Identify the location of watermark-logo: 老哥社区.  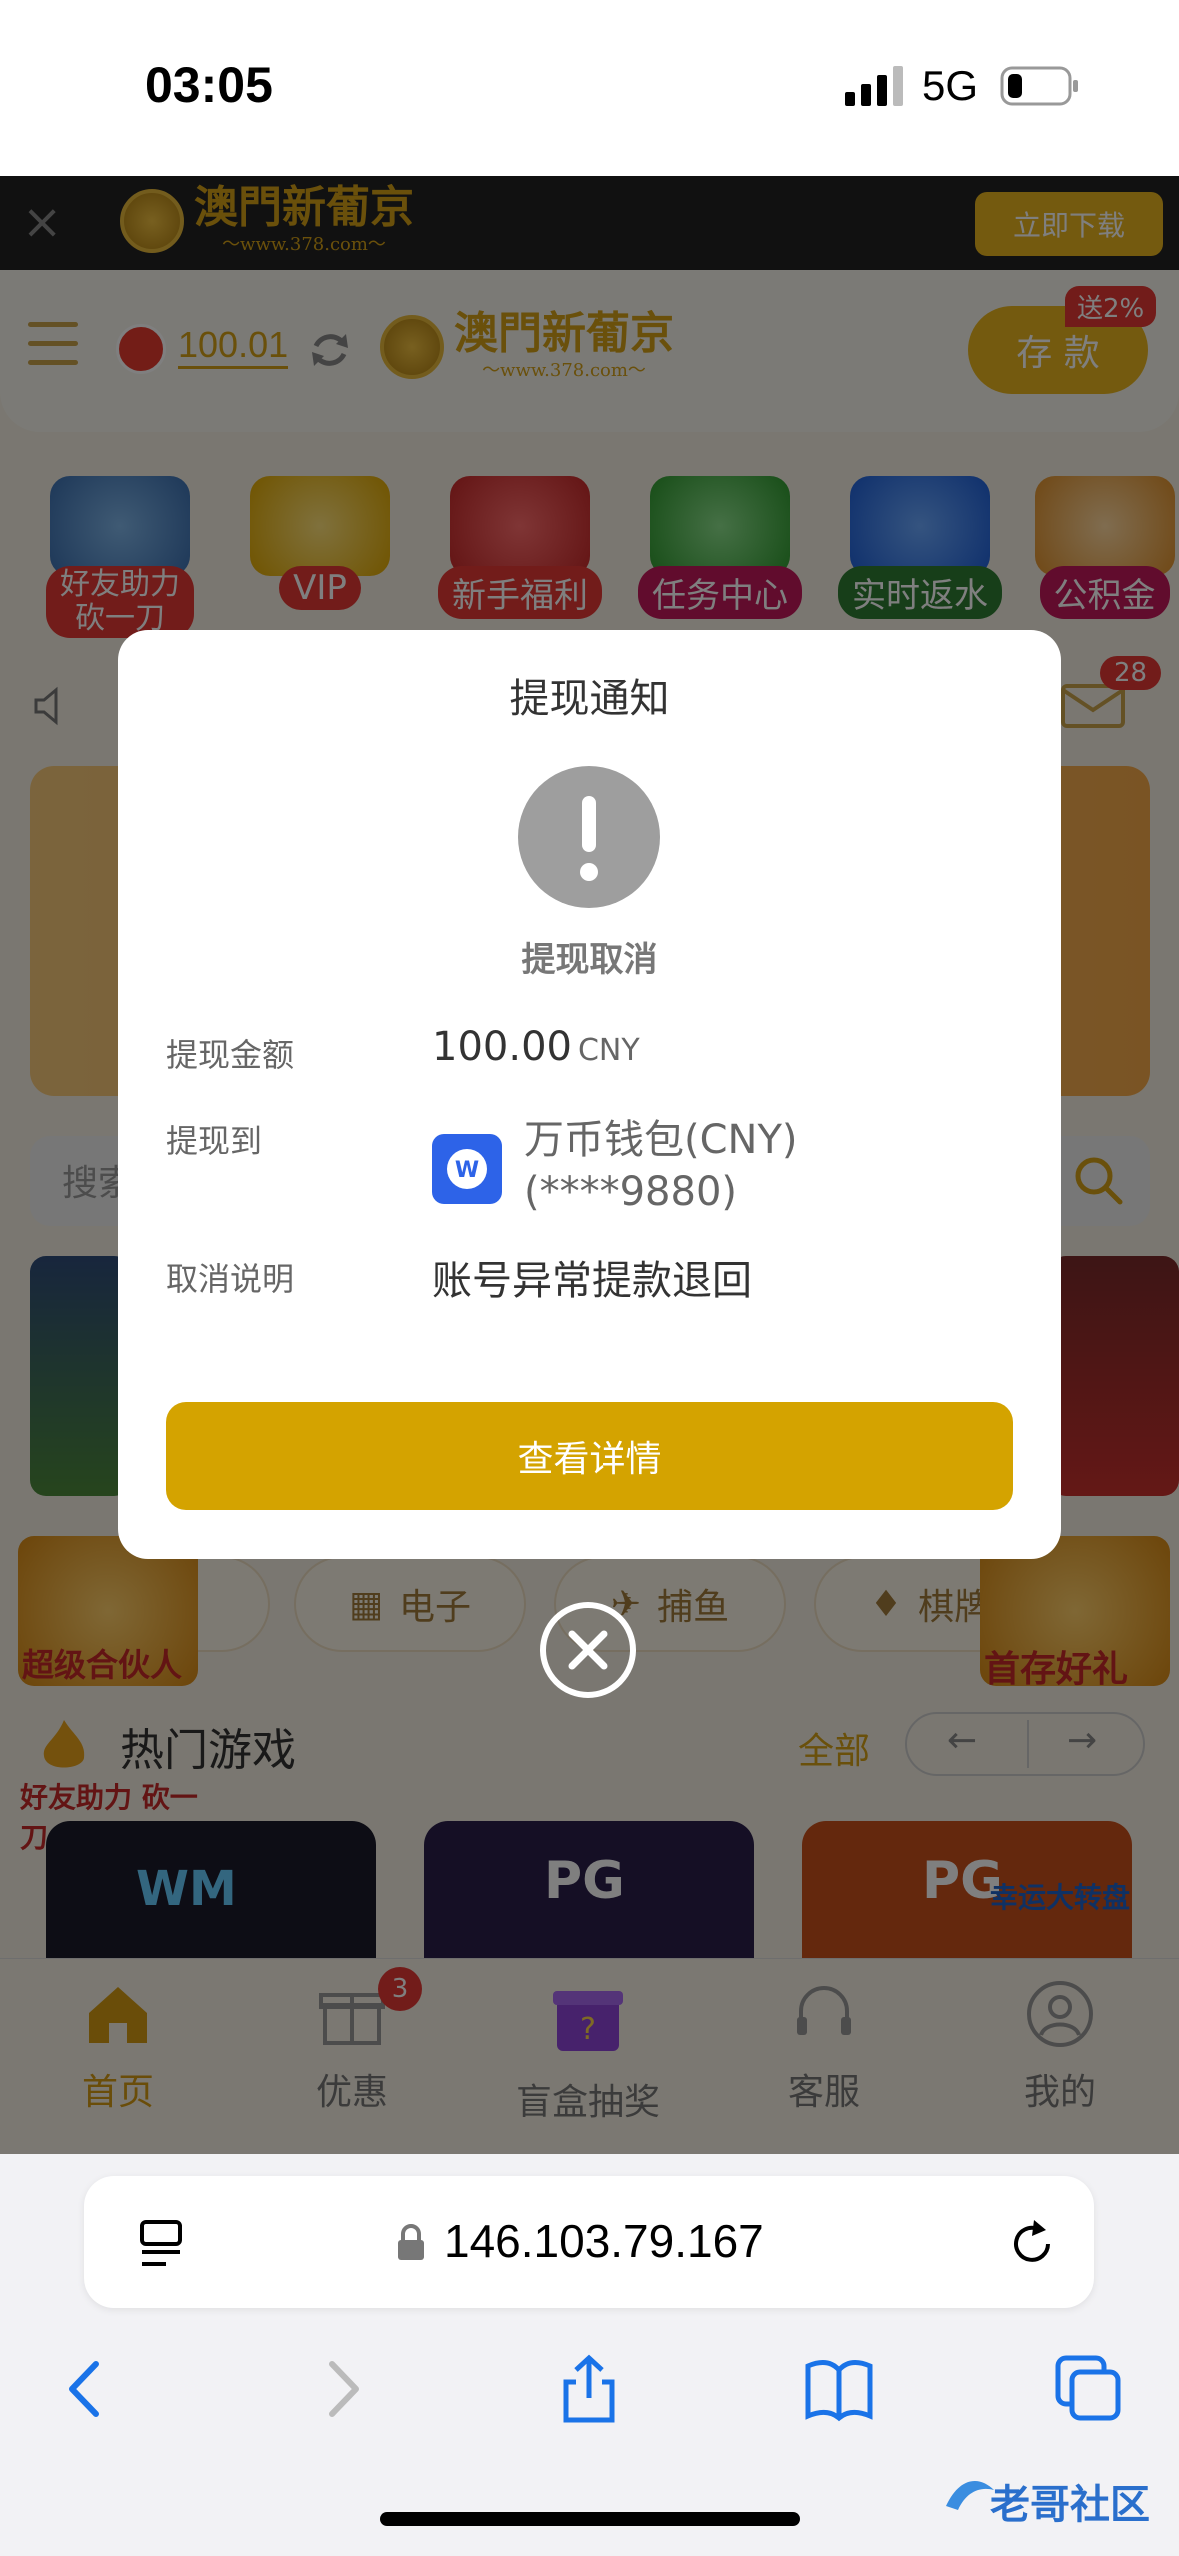
(1055, 2496).